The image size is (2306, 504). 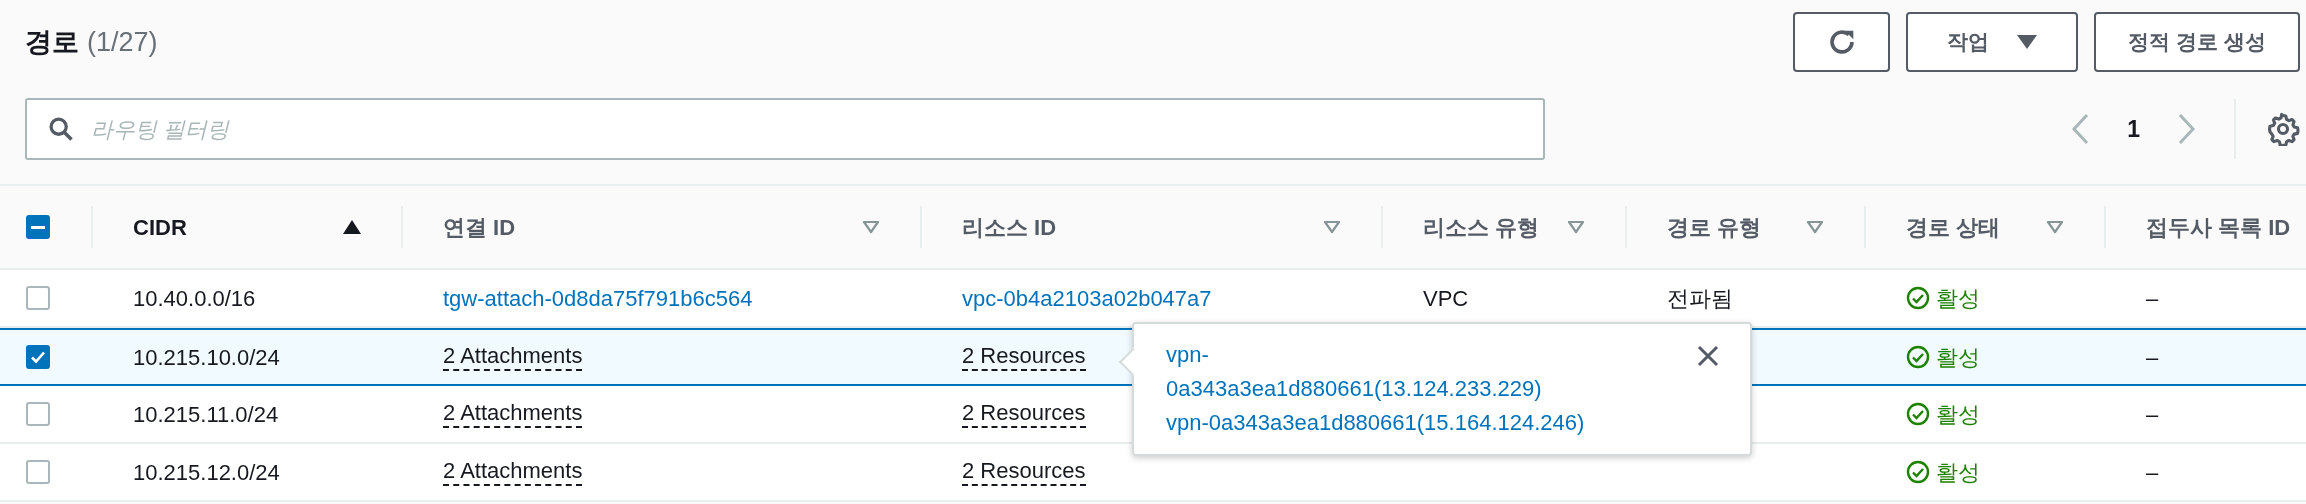 What do you see at coordinates (122, 42) in the screenshot?
I see `selection-count: (1/27)` at bounding box center [122, 42].